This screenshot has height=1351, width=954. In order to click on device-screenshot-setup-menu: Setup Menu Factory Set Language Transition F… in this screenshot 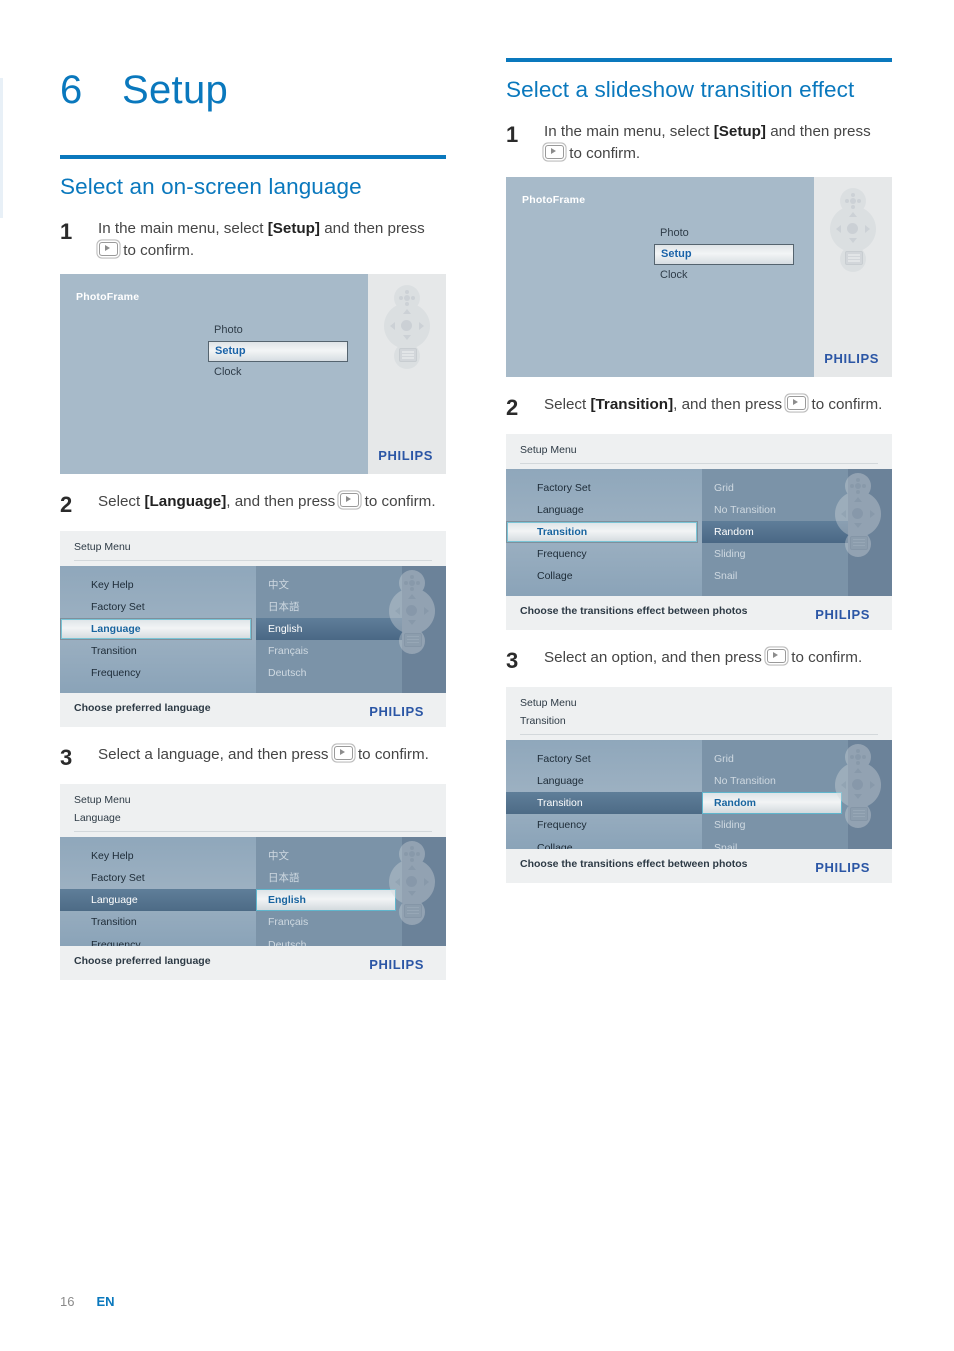, I will do `click(699, 532)`.